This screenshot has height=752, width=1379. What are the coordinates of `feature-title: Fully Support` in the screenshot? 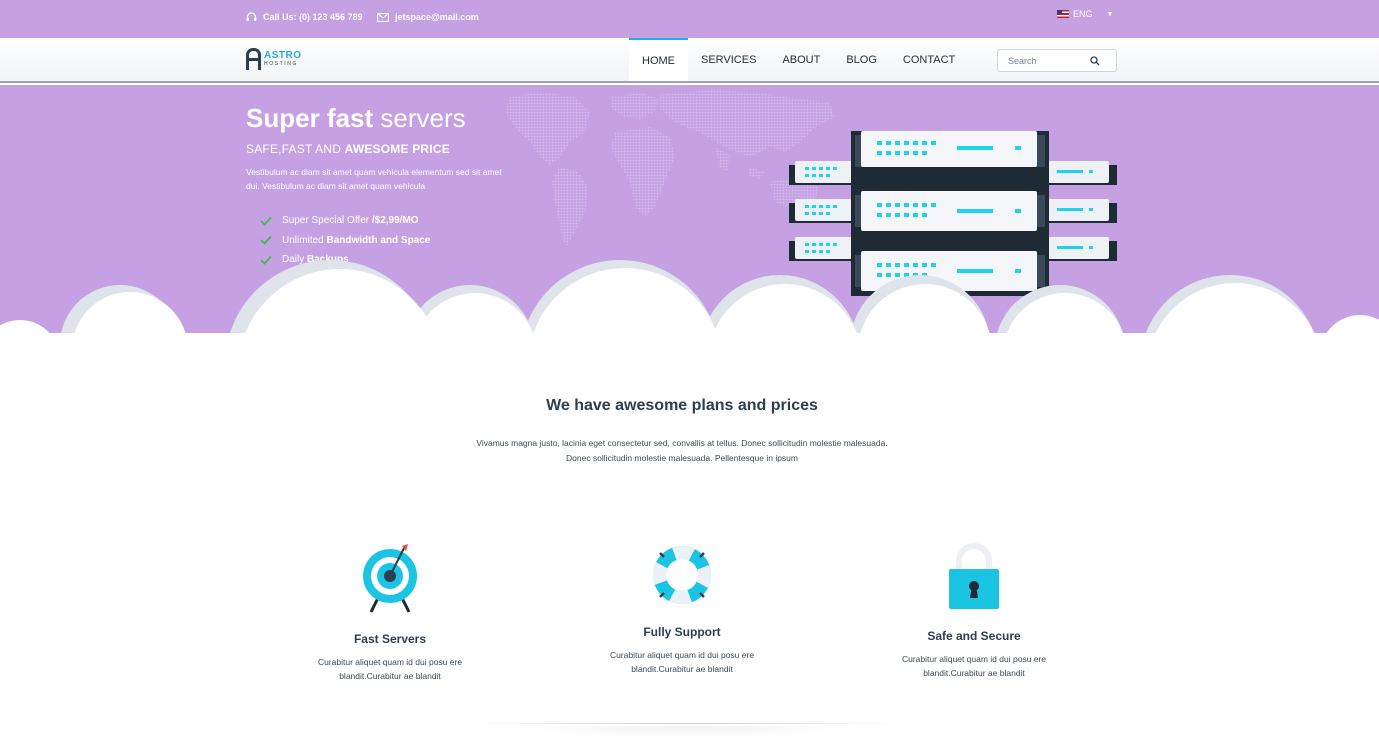 It's located at (682, 632).